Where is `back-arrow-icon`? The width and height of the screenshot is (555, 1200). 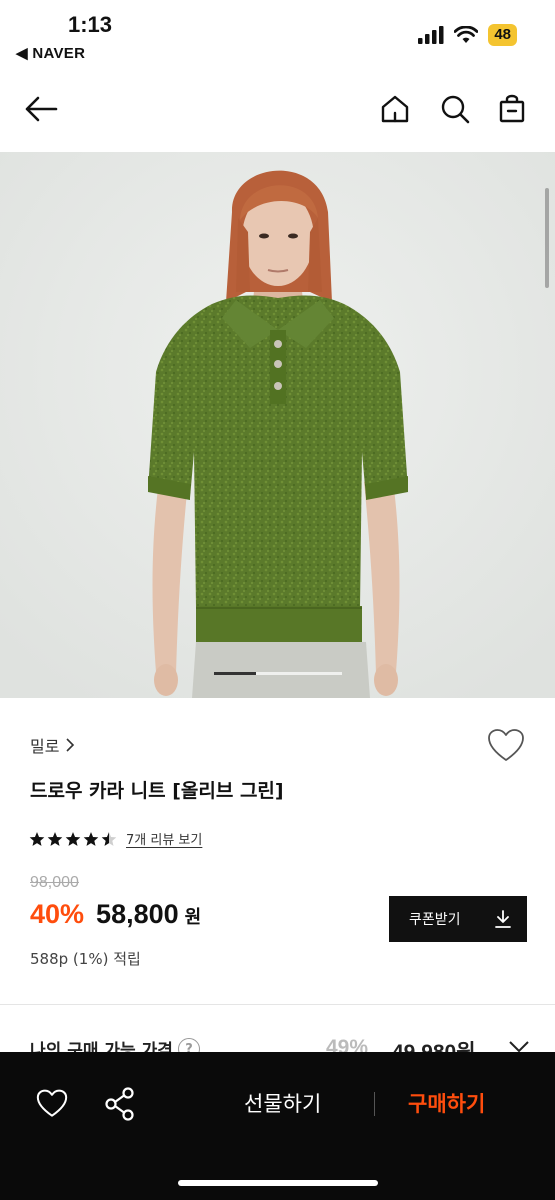
back-arrow-icon is located at coordinates (41, 109).